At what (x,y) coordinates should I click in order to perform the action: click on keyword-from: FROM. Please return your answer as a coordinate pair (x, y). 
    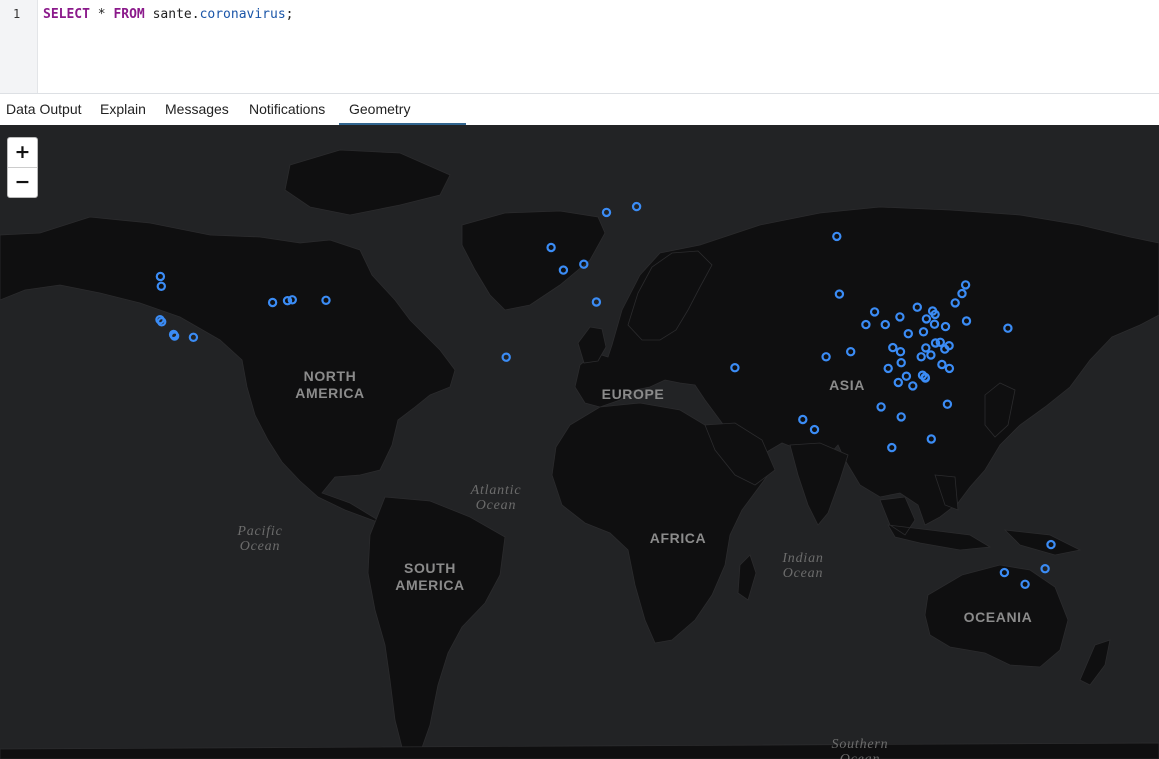
    Looking at the image, I should click on (129, 14).